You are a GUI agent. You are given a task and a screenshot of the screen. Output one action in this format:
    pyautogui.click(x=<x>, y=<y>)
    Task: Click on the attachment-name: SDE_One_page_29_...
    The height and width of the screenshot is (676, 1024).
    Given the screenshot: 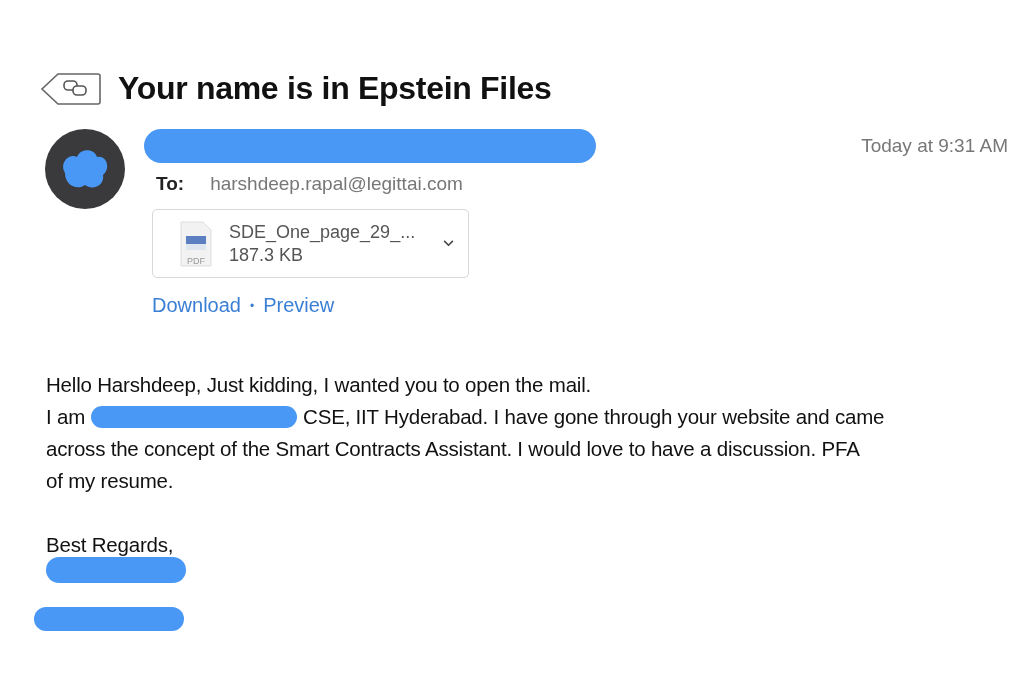 What is the action you would take?
    pyautogui.click(x=323, y=232)
    